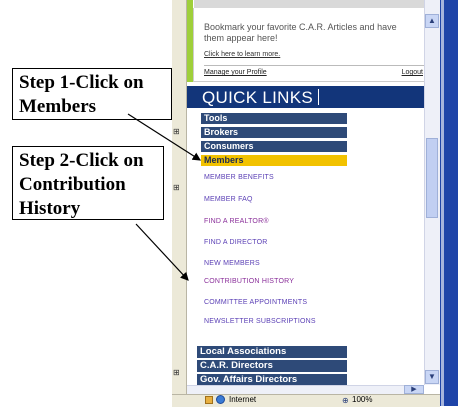  What do you see at coordinates (309, 4) in the screenshot?
I see `bookmark-panel-top` at bounding box center [309, 4].